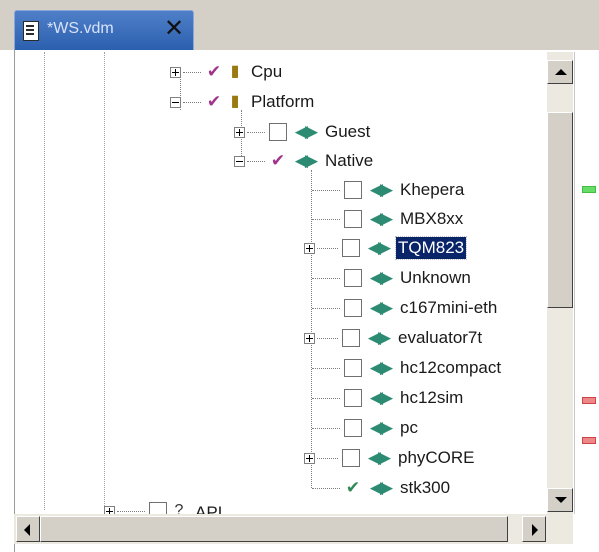 The image size is (599, 552). Describe the element at coordinates (366, 428) in the screenshot. I see `tree-node-pc: ◀▶ pc` at that location.